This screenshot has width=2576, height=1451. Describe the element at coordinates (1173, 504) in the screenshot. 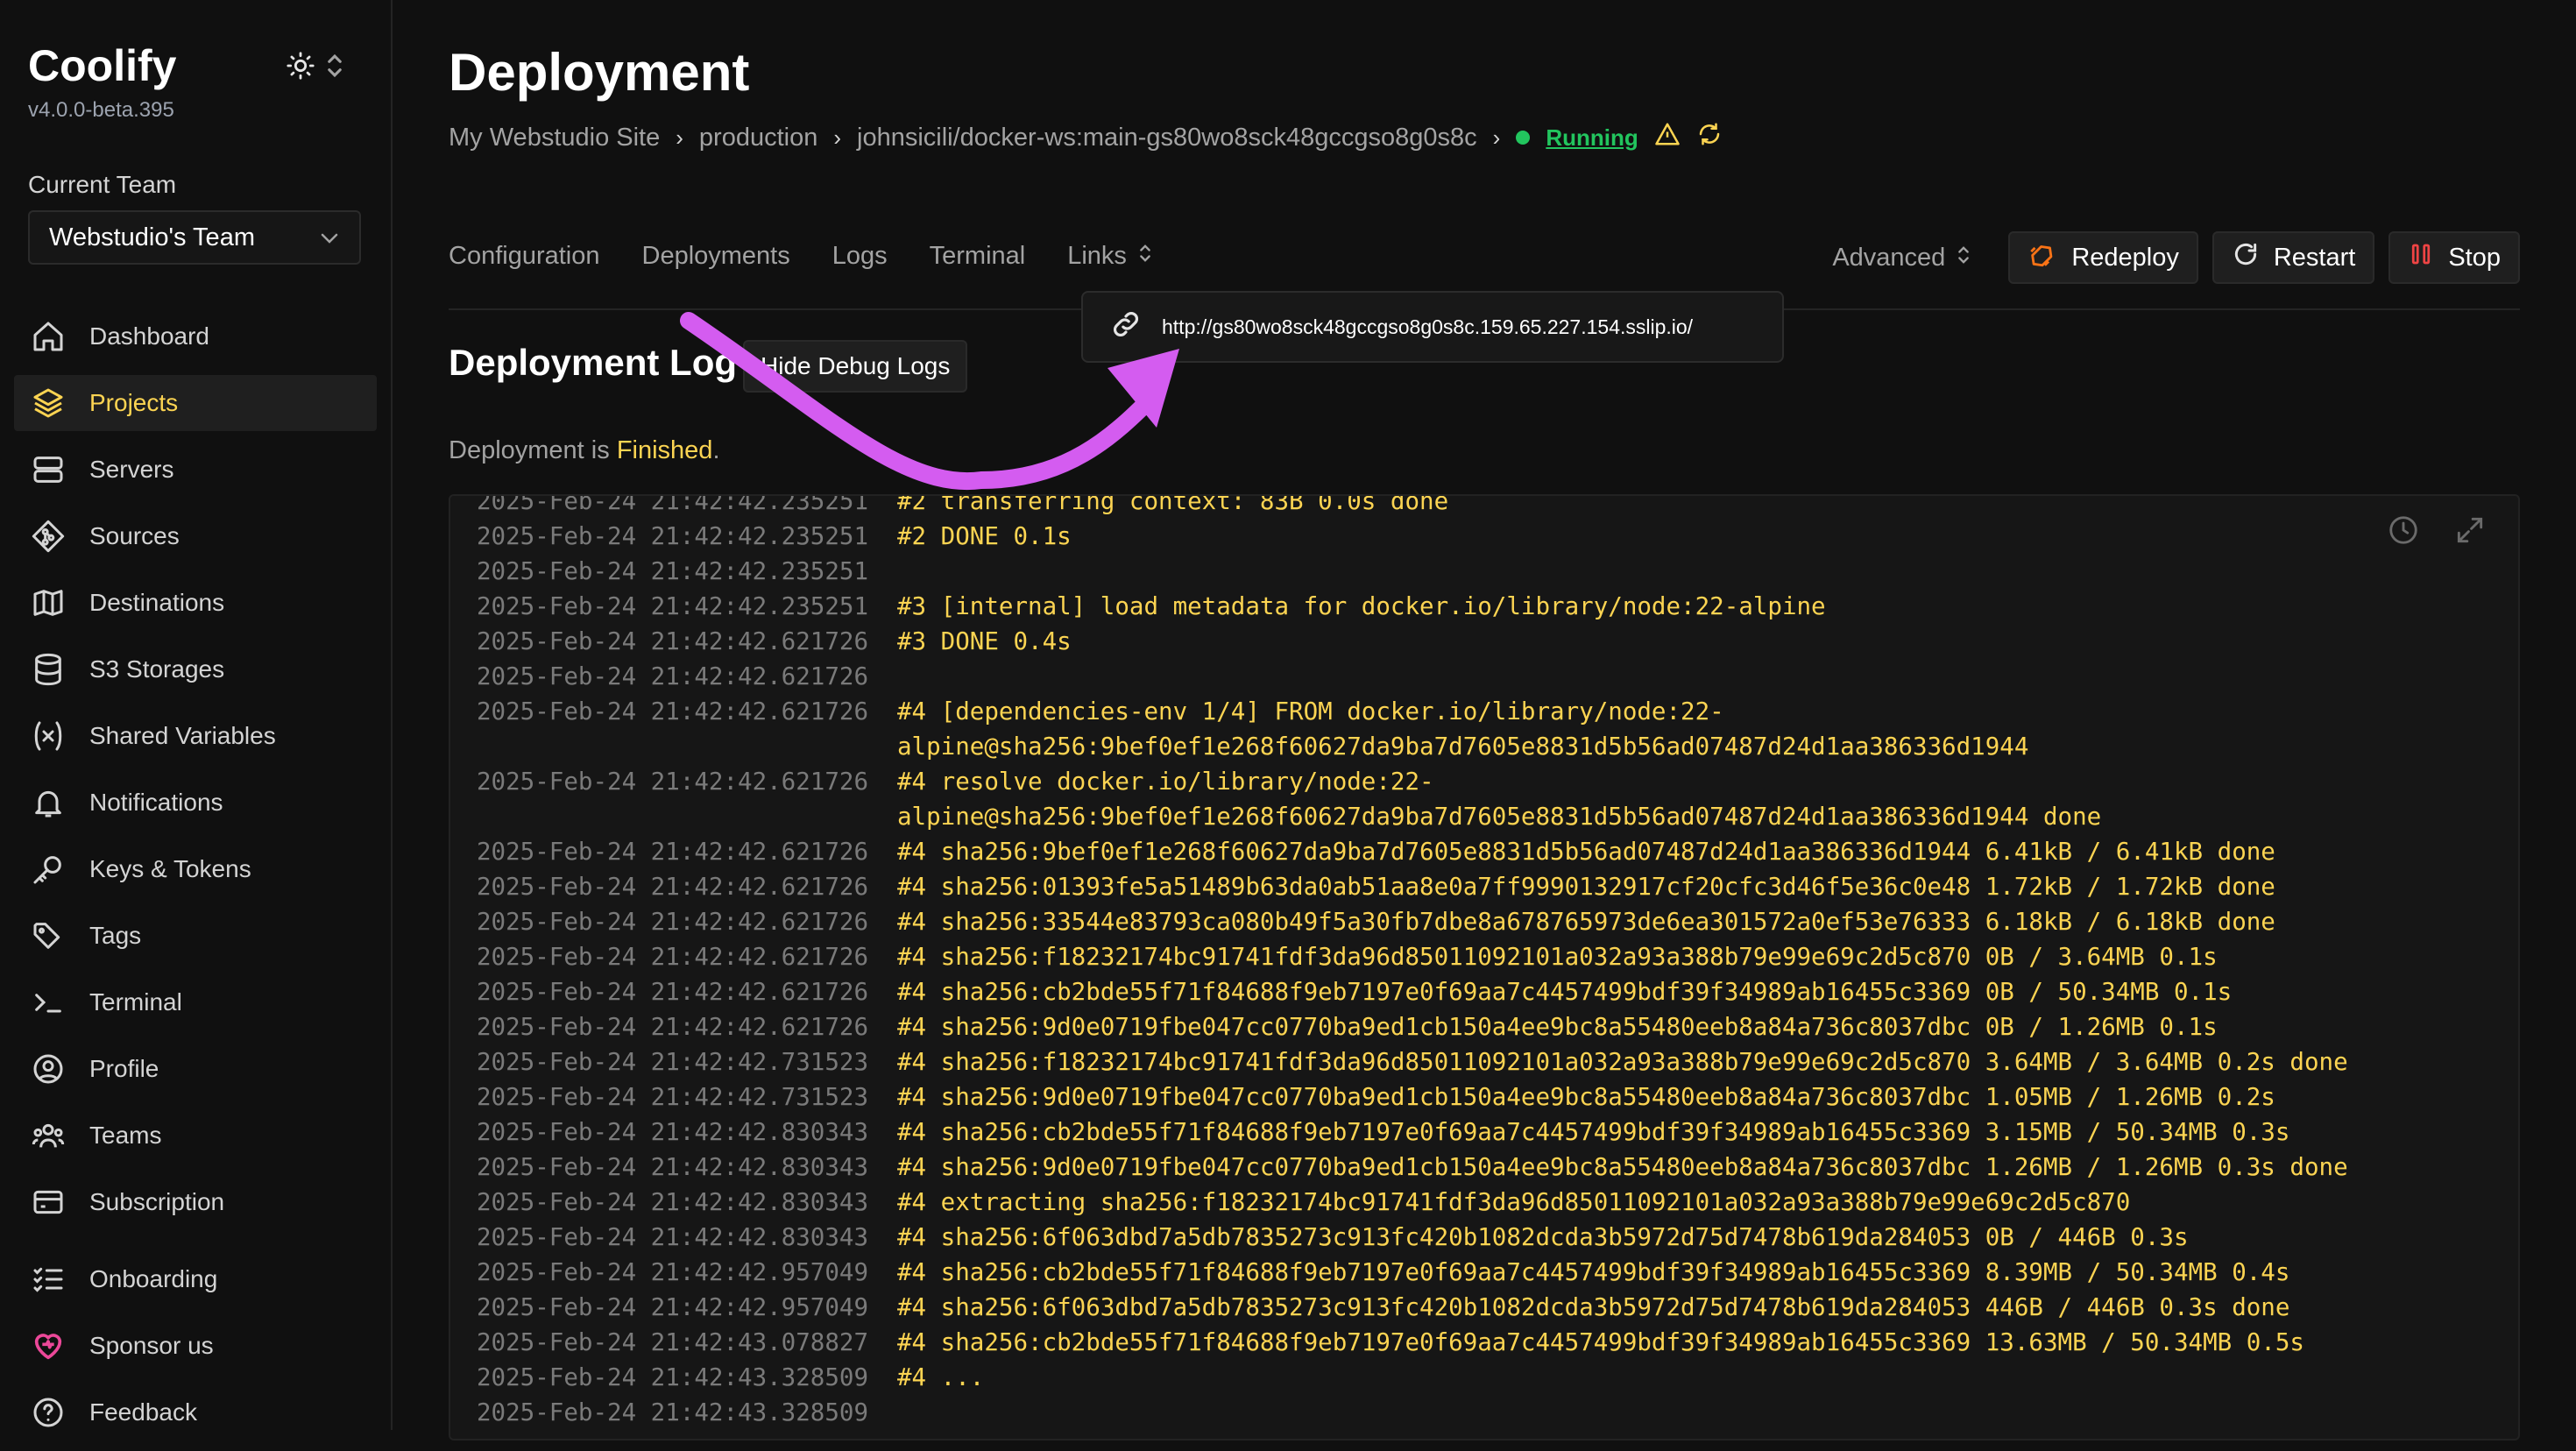

I see `log-message: #2 transferring context: 83B 0.0s done` at that location.